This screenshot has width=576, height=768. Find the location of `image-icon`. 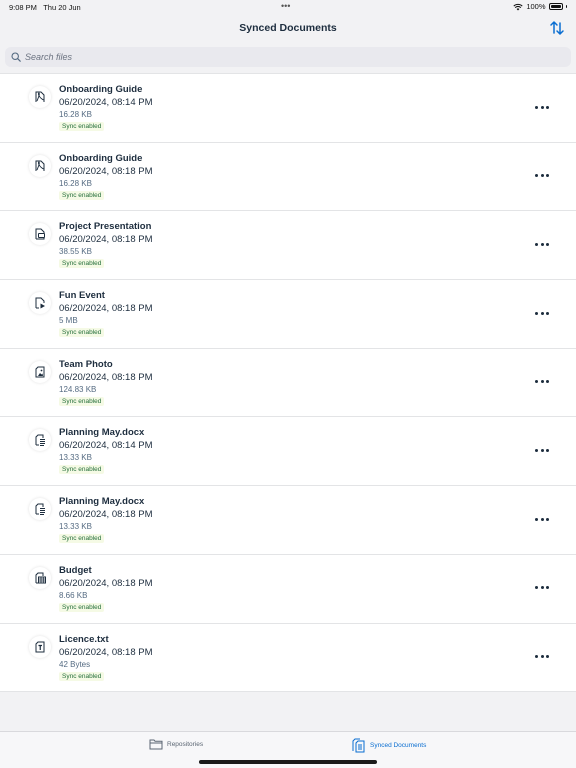

image-icon is located at coordinates (40, 371).